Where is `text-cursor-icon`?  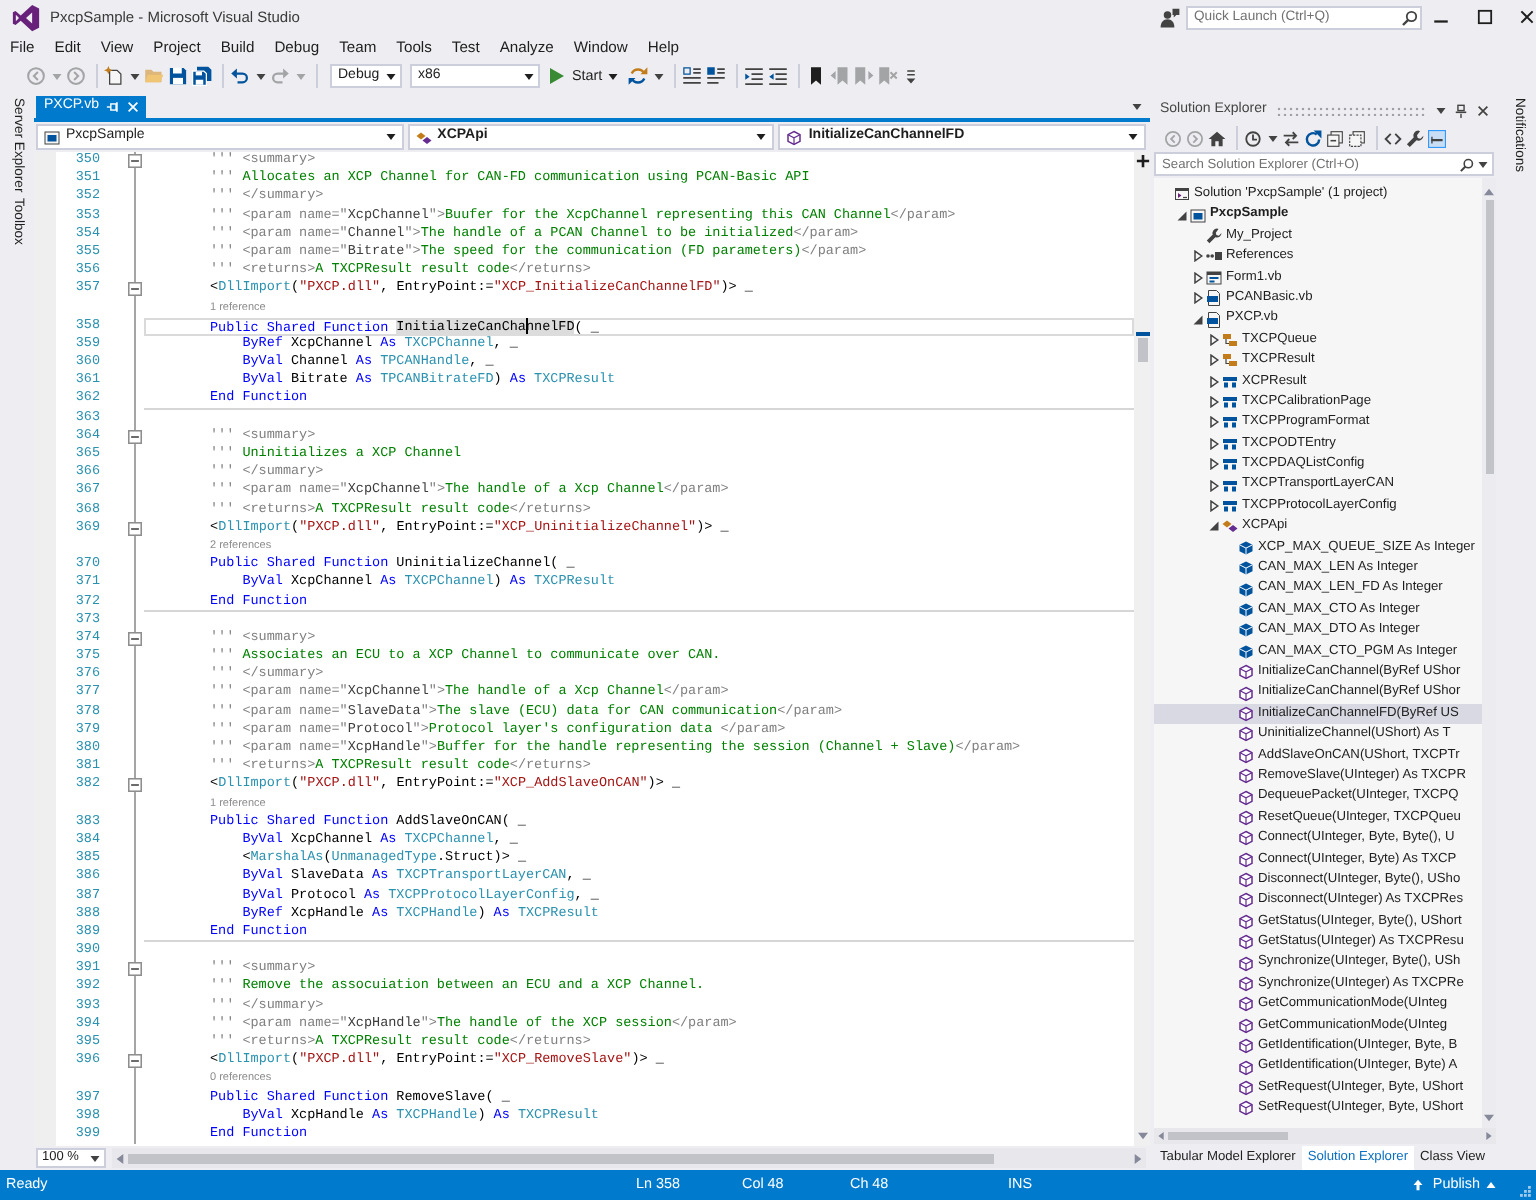
text-cursor-icon is located at coordinates (526, 325).